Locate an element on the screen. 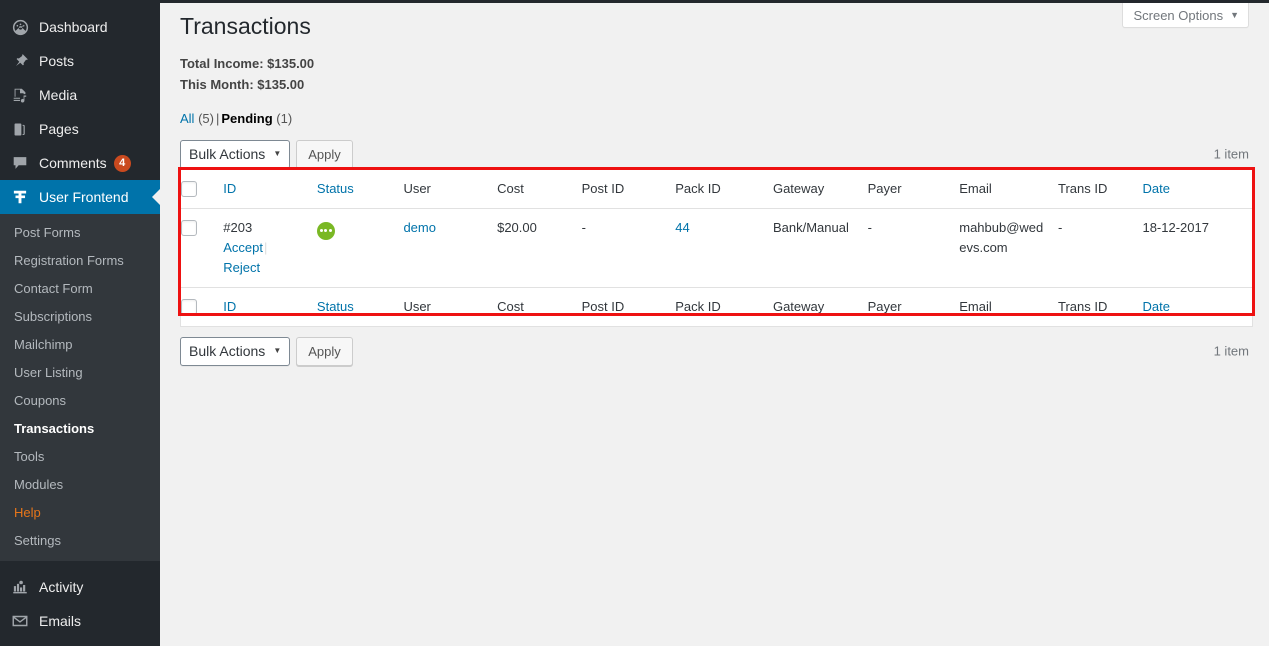  screen-options-label: Screen Options is located at coordinates (1178, 15).